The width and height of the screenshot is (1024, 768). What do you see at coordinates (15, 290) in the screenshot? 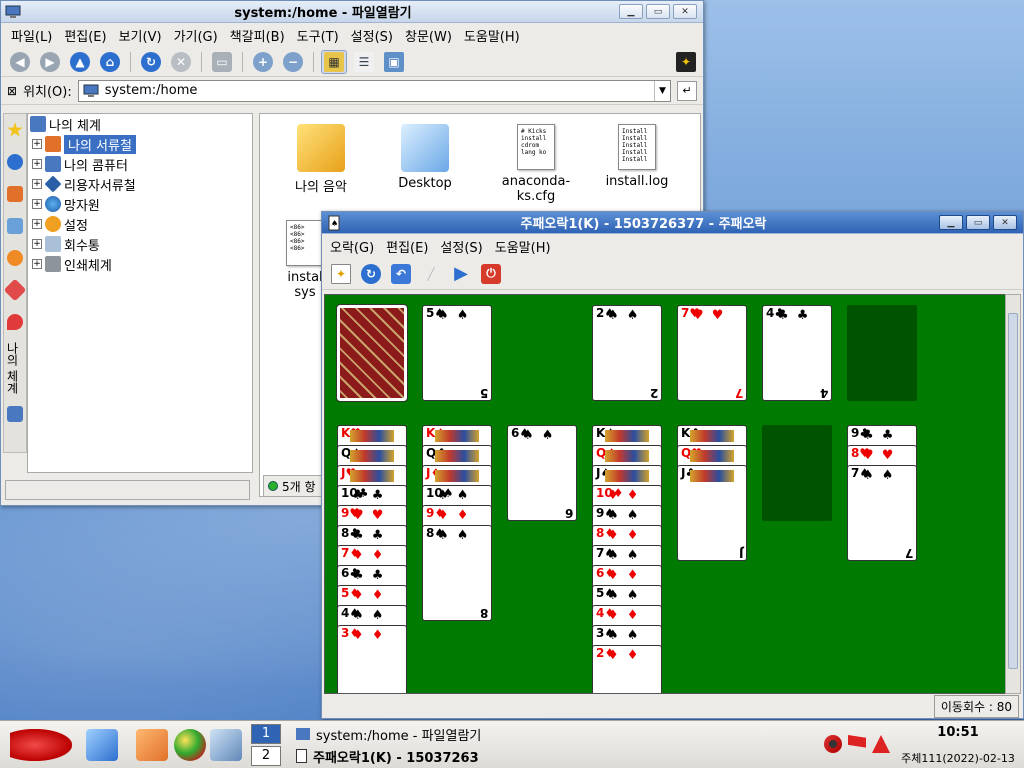
I see `media-tab` at bounding box center [15, 290].